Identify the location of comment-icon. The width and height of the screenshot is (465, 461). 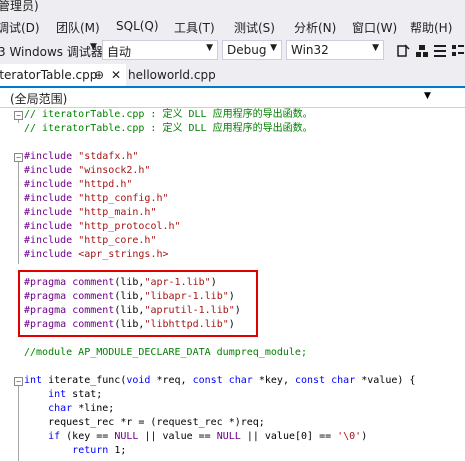
(458, 51).